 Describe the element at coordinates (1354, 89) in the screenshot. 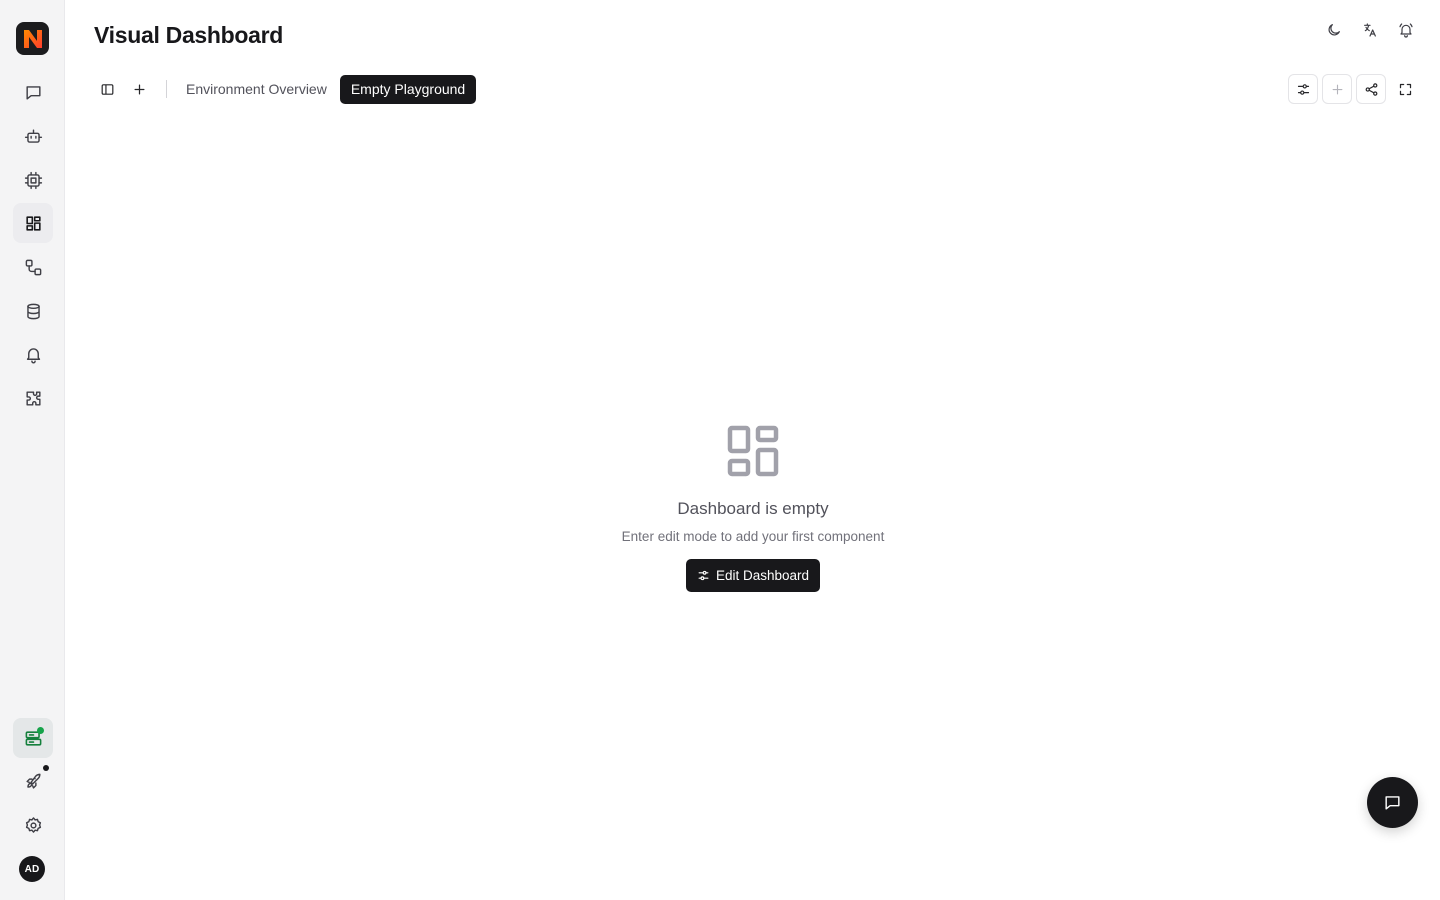

I see `dashboard-tools` at that location.